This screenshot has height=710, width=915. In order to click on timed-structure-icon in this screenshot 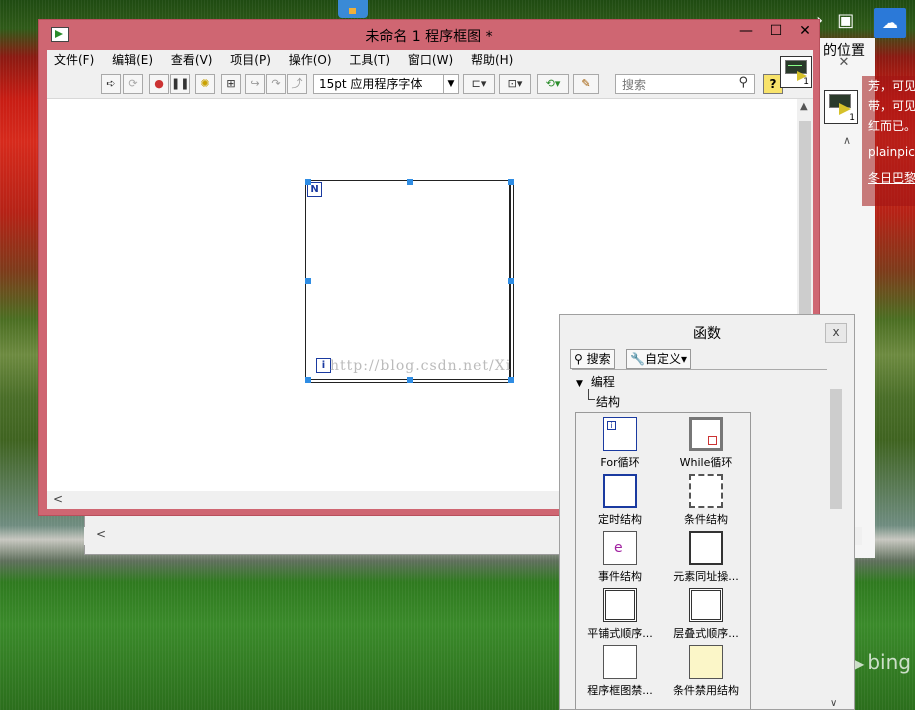, I will do `click(620, 491)`.